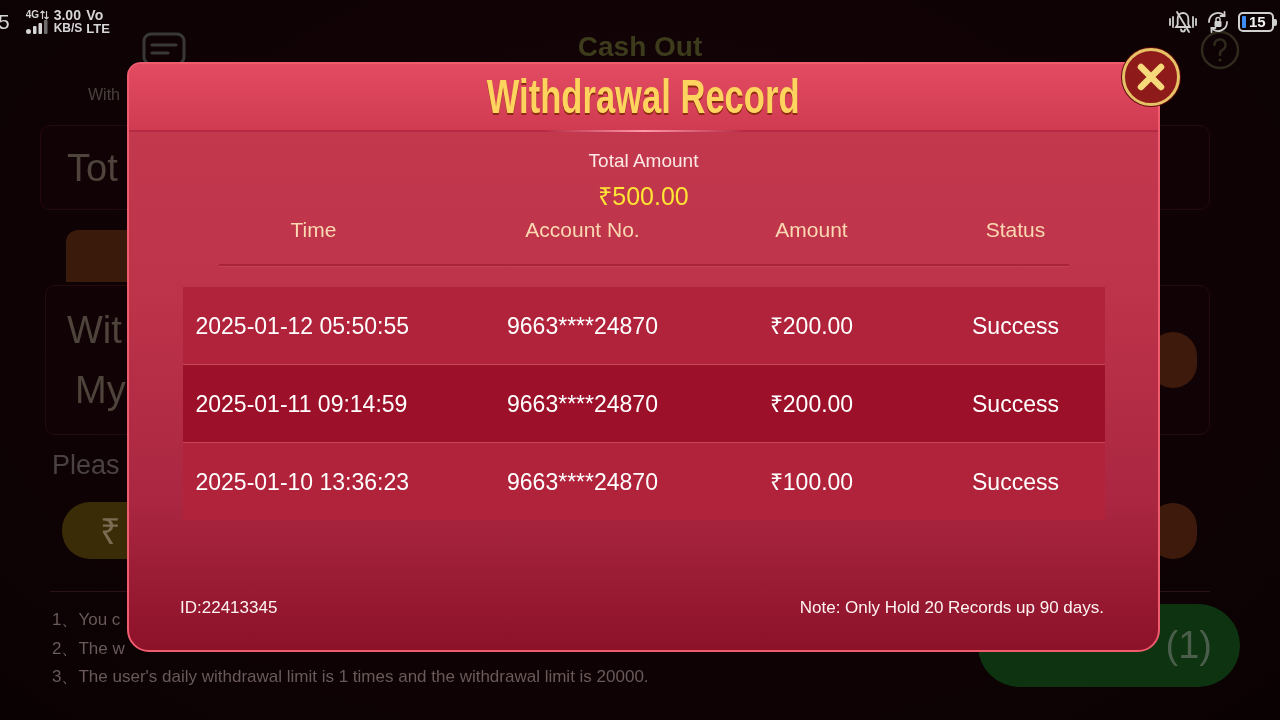 The image size is (1280, 720). Describe the element at coordinates (582, 230) in the screenshot. I see `column-header: Account No.` at that location.